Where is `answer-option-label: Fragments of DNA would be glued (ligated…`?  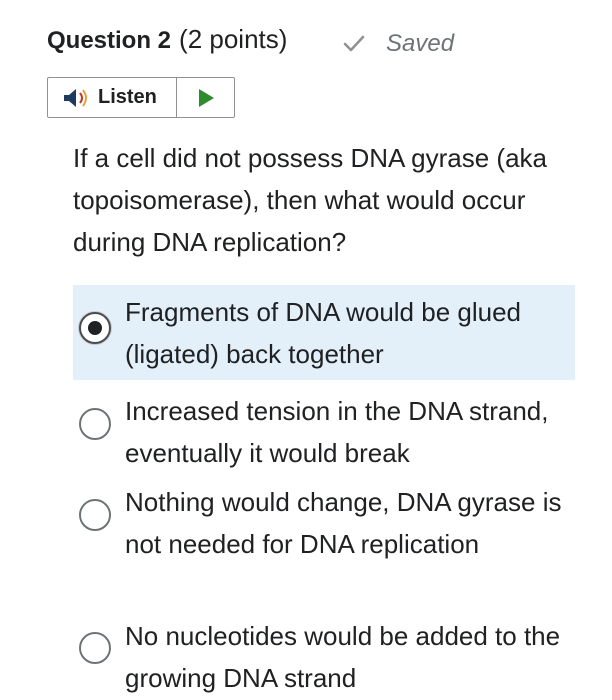
answer-option-label: Fragments of DNA would be glued (ligated… is located at coordinates (323, 333).